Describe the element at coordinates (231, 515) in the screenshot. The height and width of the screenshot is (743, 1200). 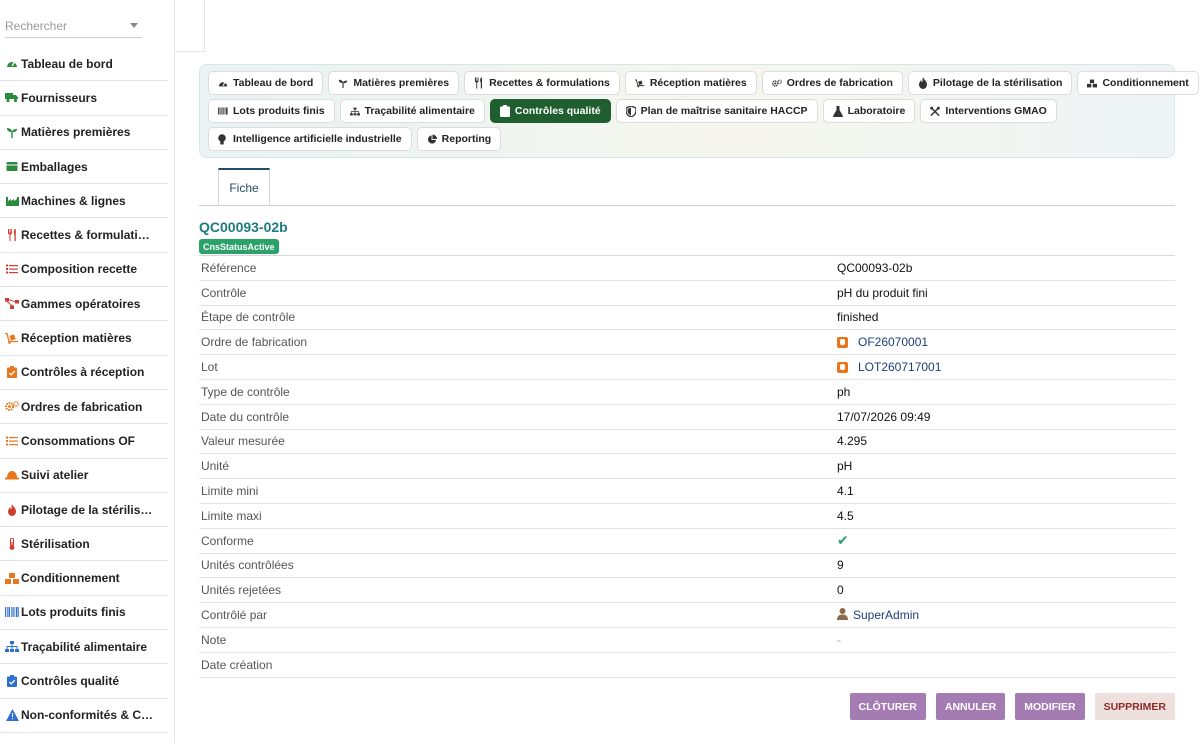
I see `field-label: Limite maxi` at that location.